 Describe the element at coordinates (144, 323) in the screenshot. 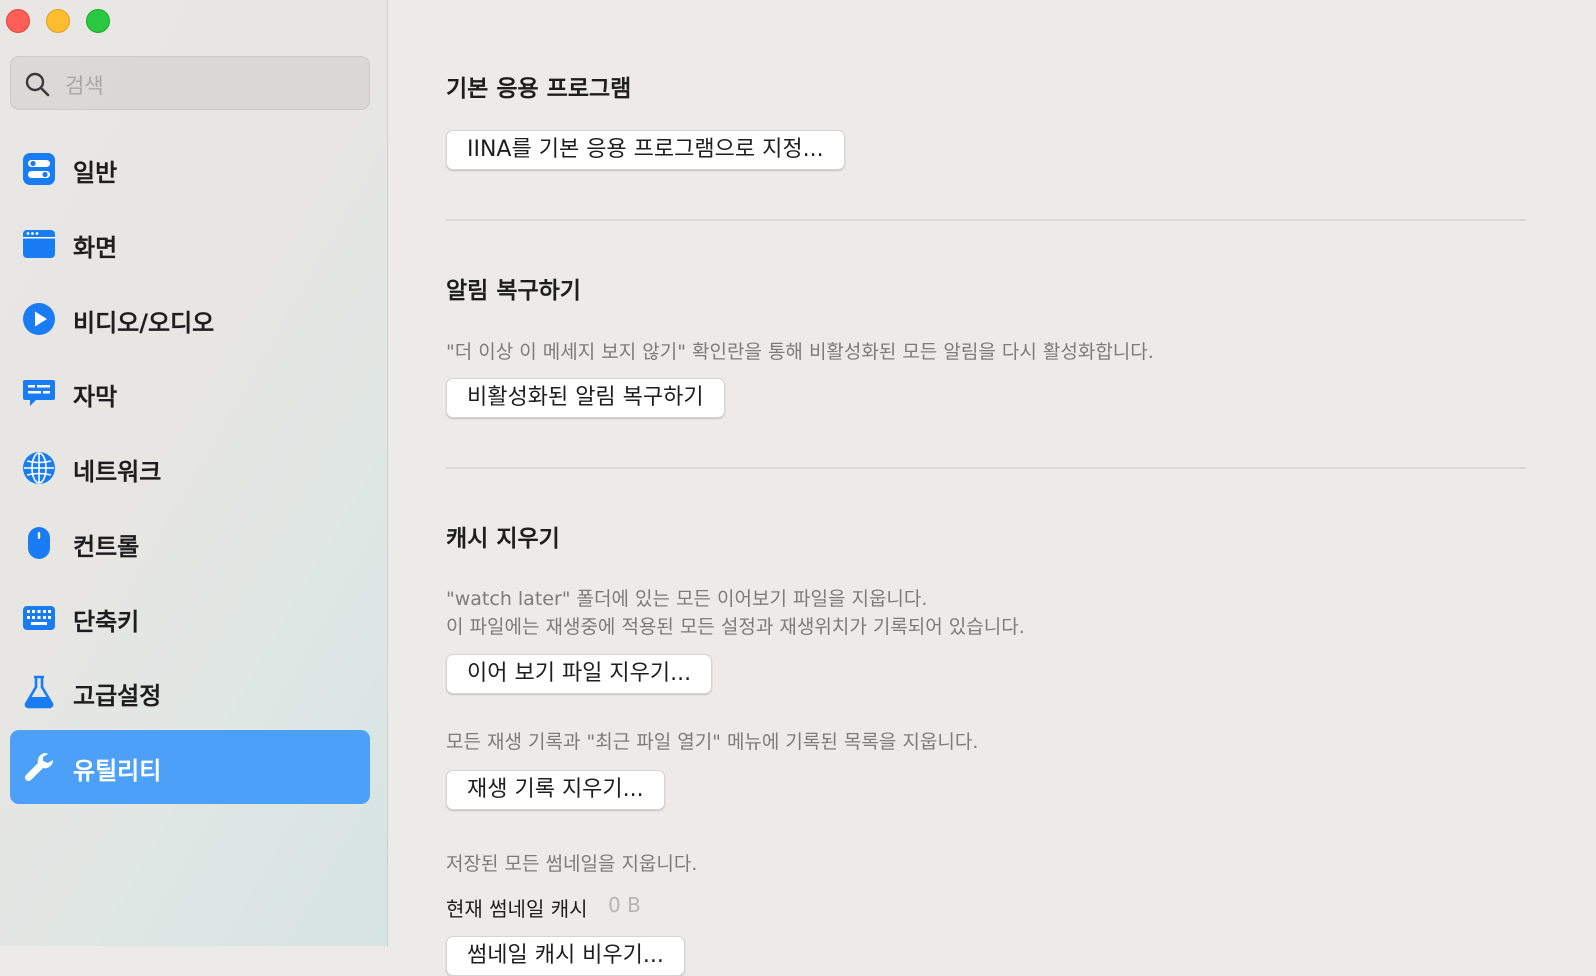

I see `sidebar-item-label: 비디오/오디오` at that location.